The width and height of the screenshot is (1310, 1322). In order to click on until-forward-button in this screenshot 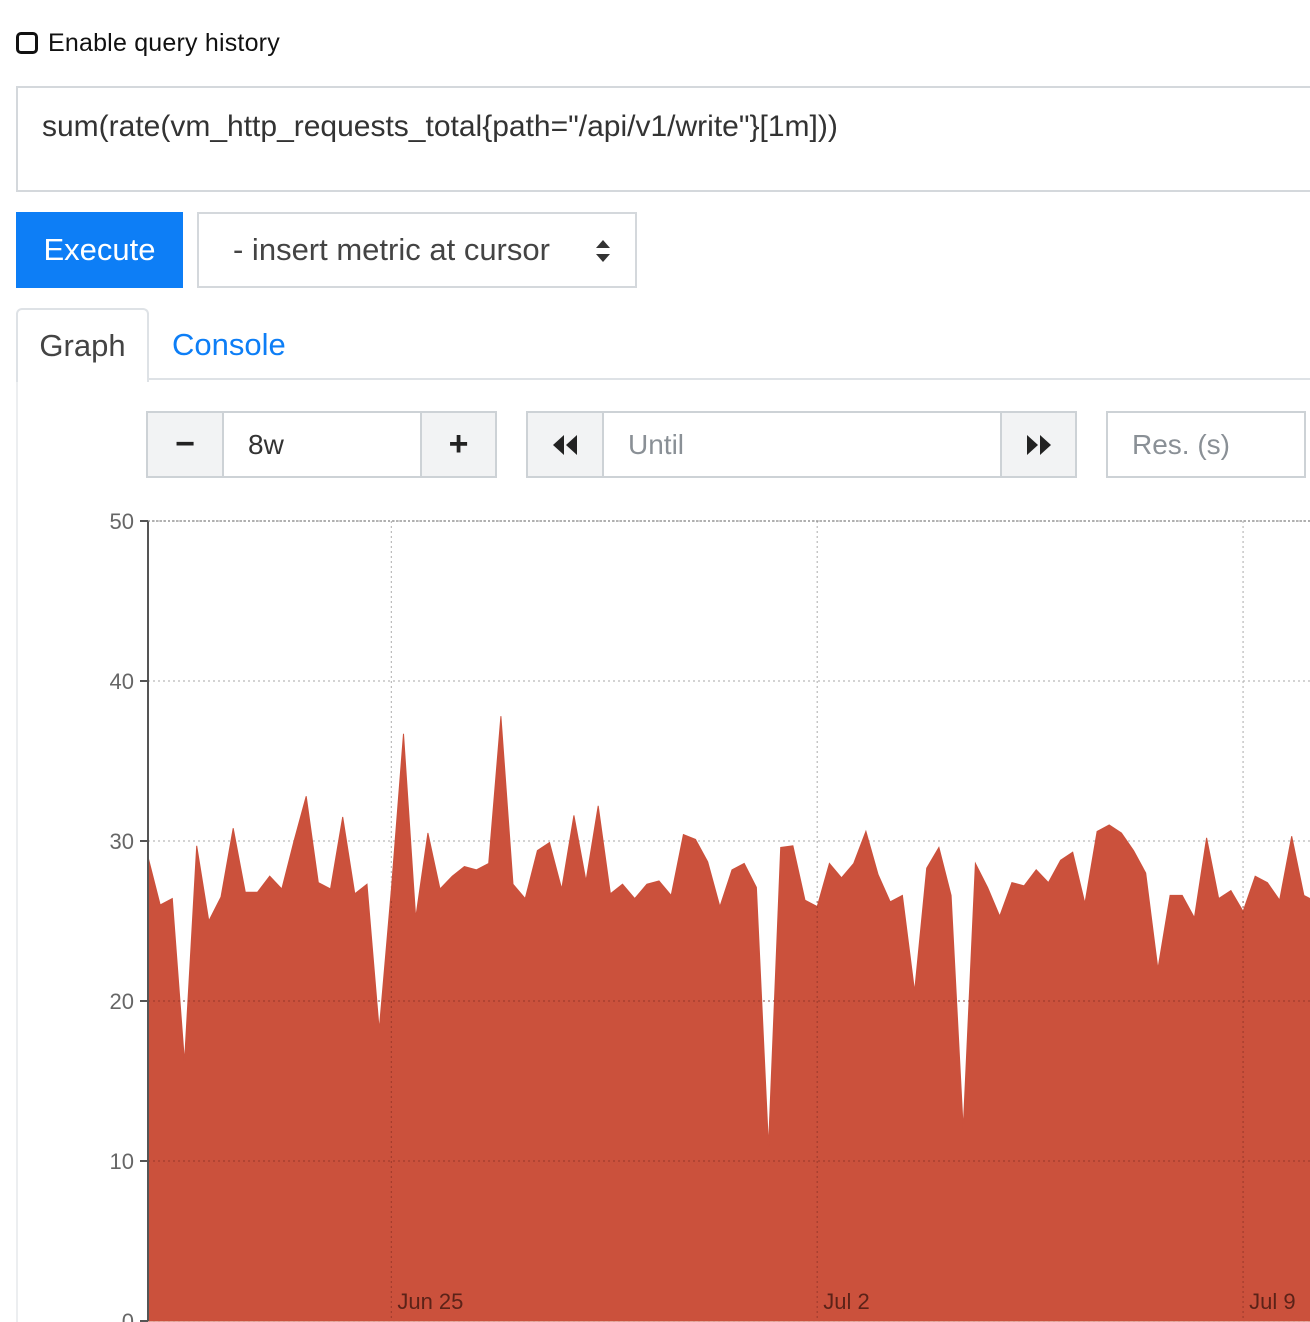, I will do `click(1038, 444)`.